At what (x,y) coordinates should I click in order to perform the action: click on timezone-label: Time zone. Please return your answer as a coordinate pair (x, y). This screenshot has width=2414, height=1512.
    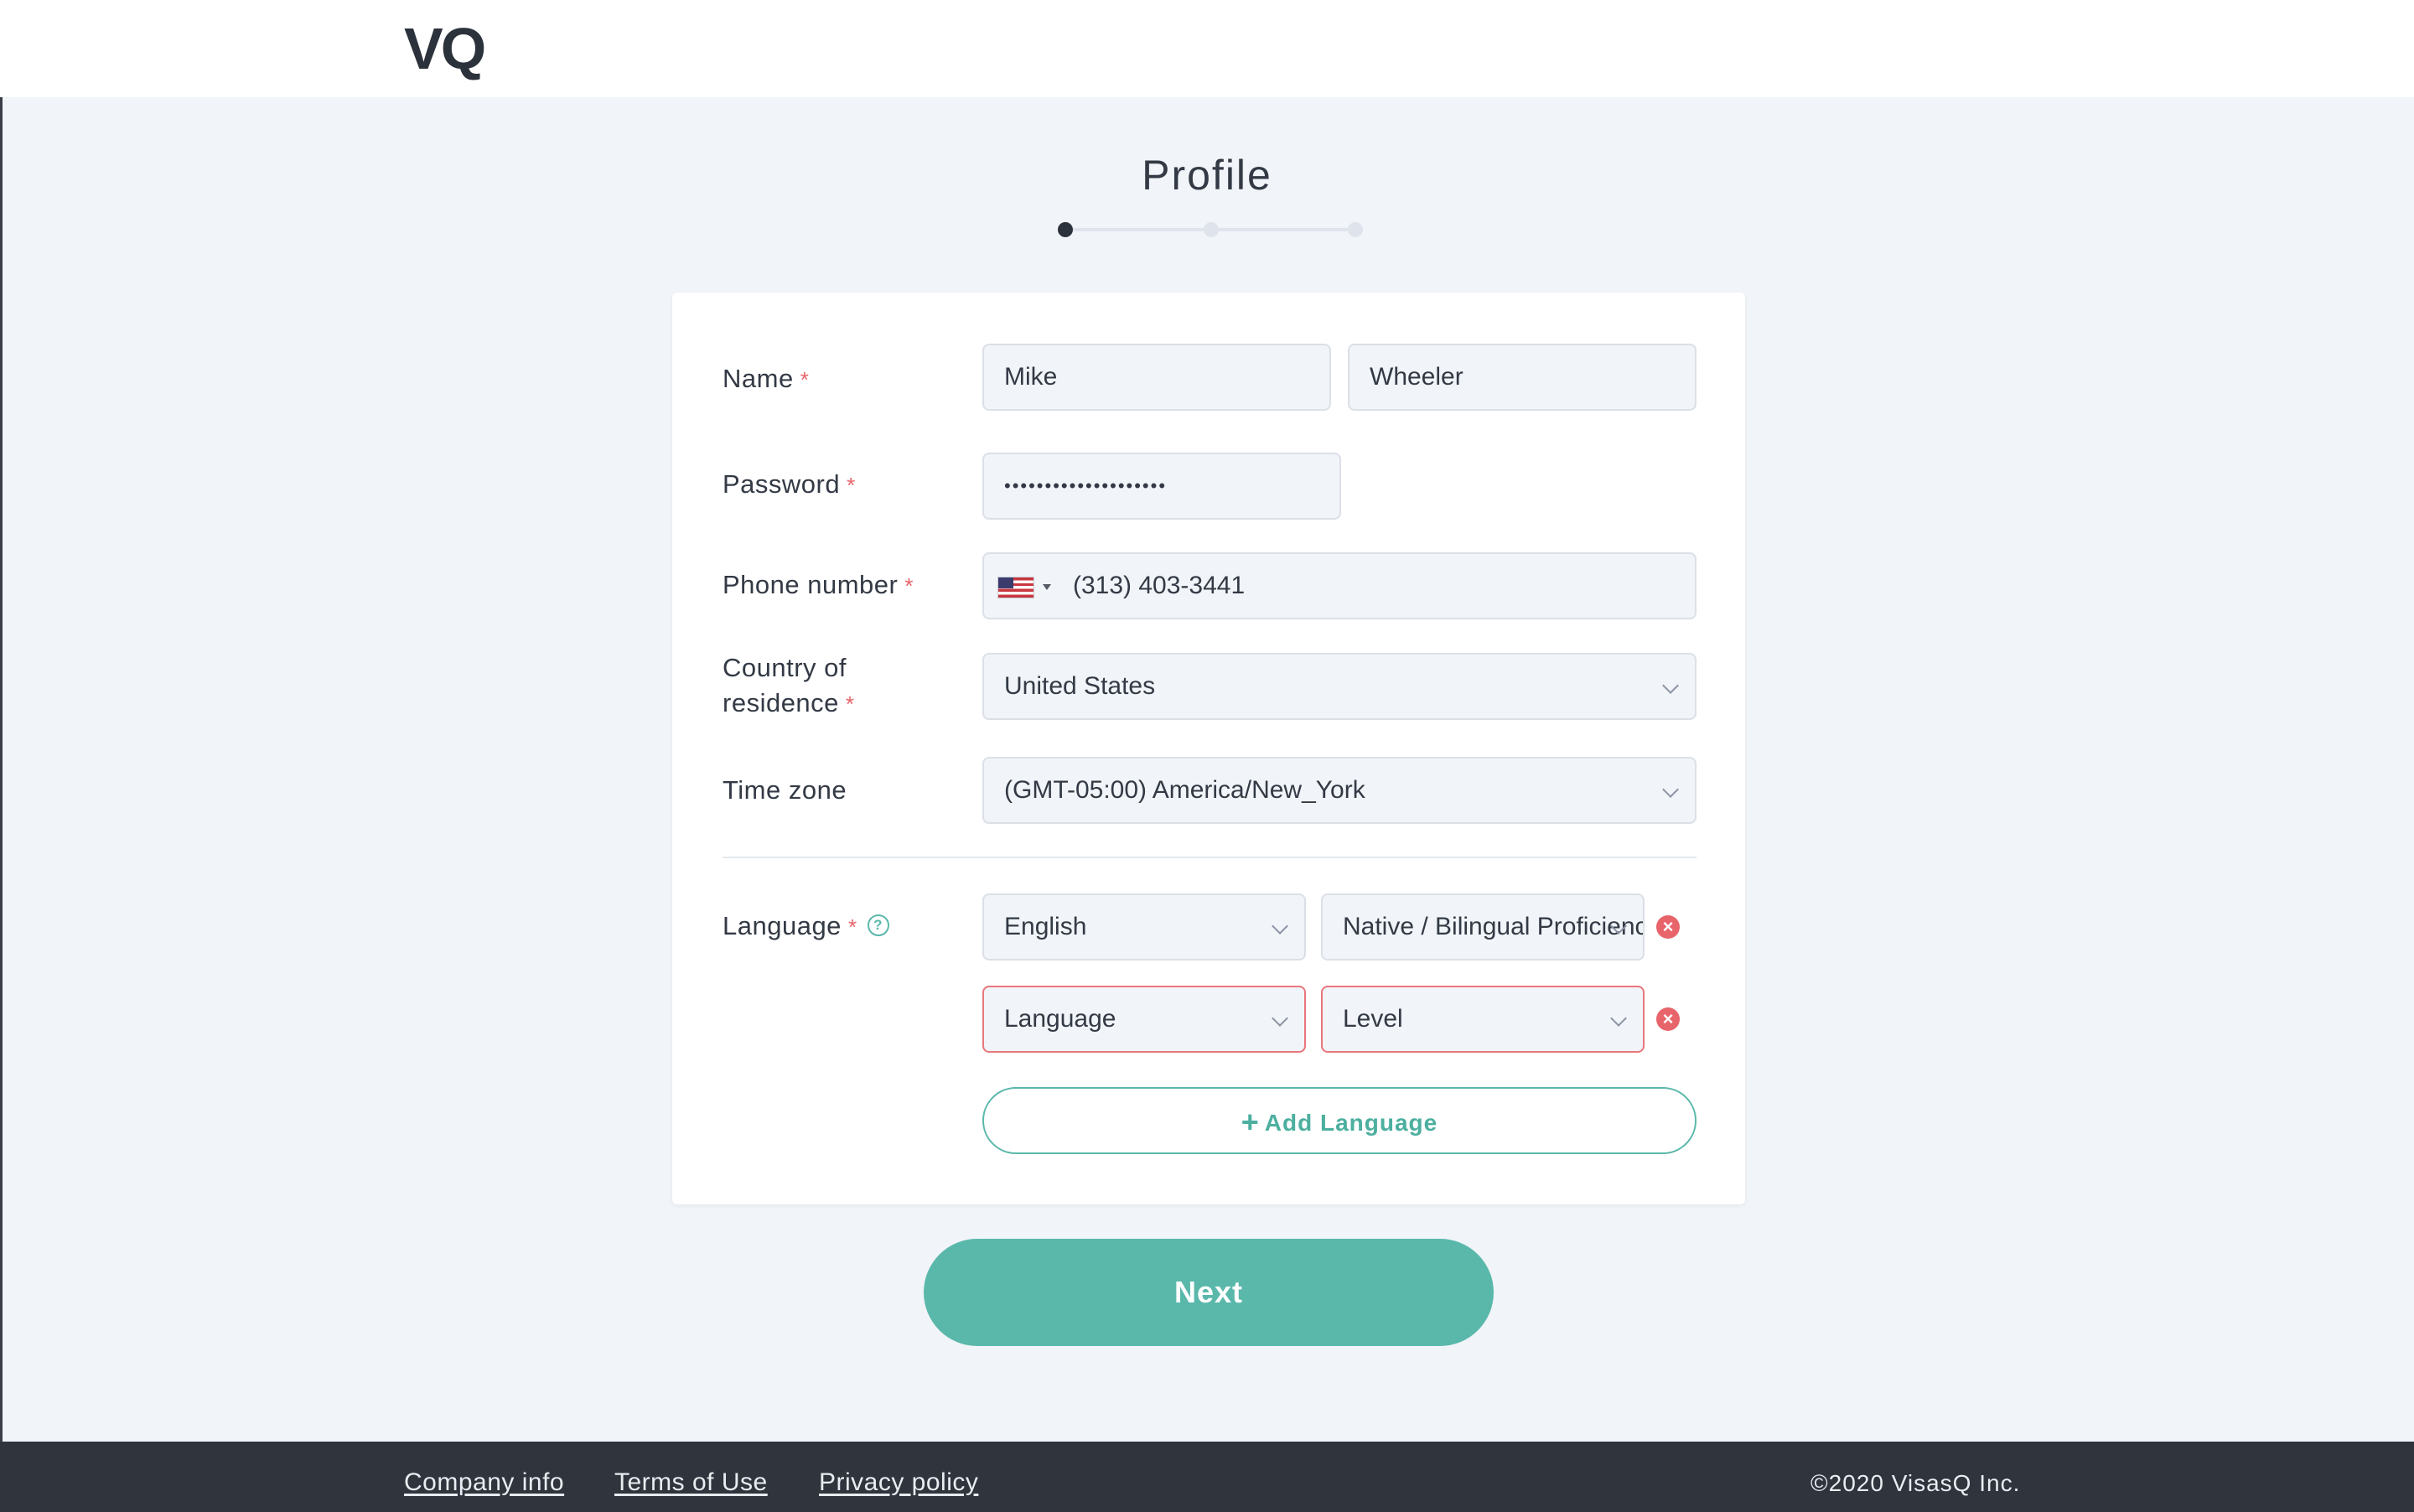
    Looking at the image, I should click on (785, 790).